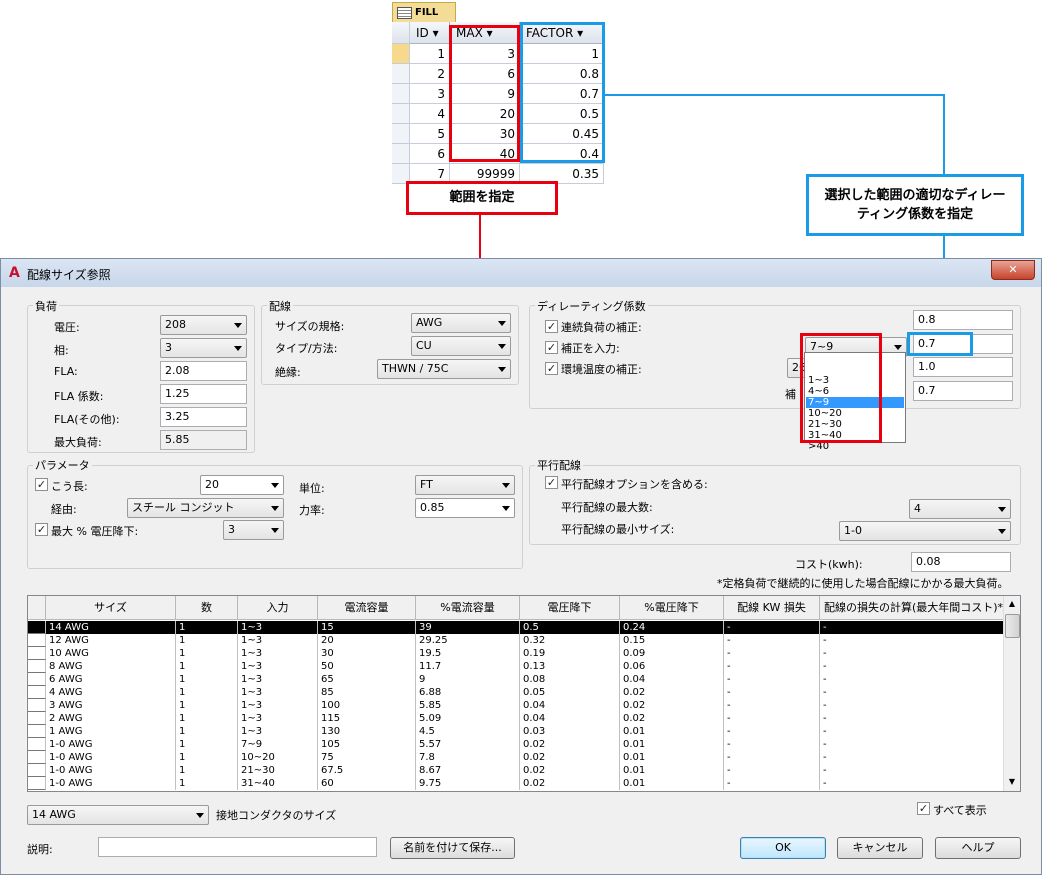  What do you see at coordinates (880, 848) in the screenshot?
I see `cancel-button: キャンセル` at bounding box center [880, 848].